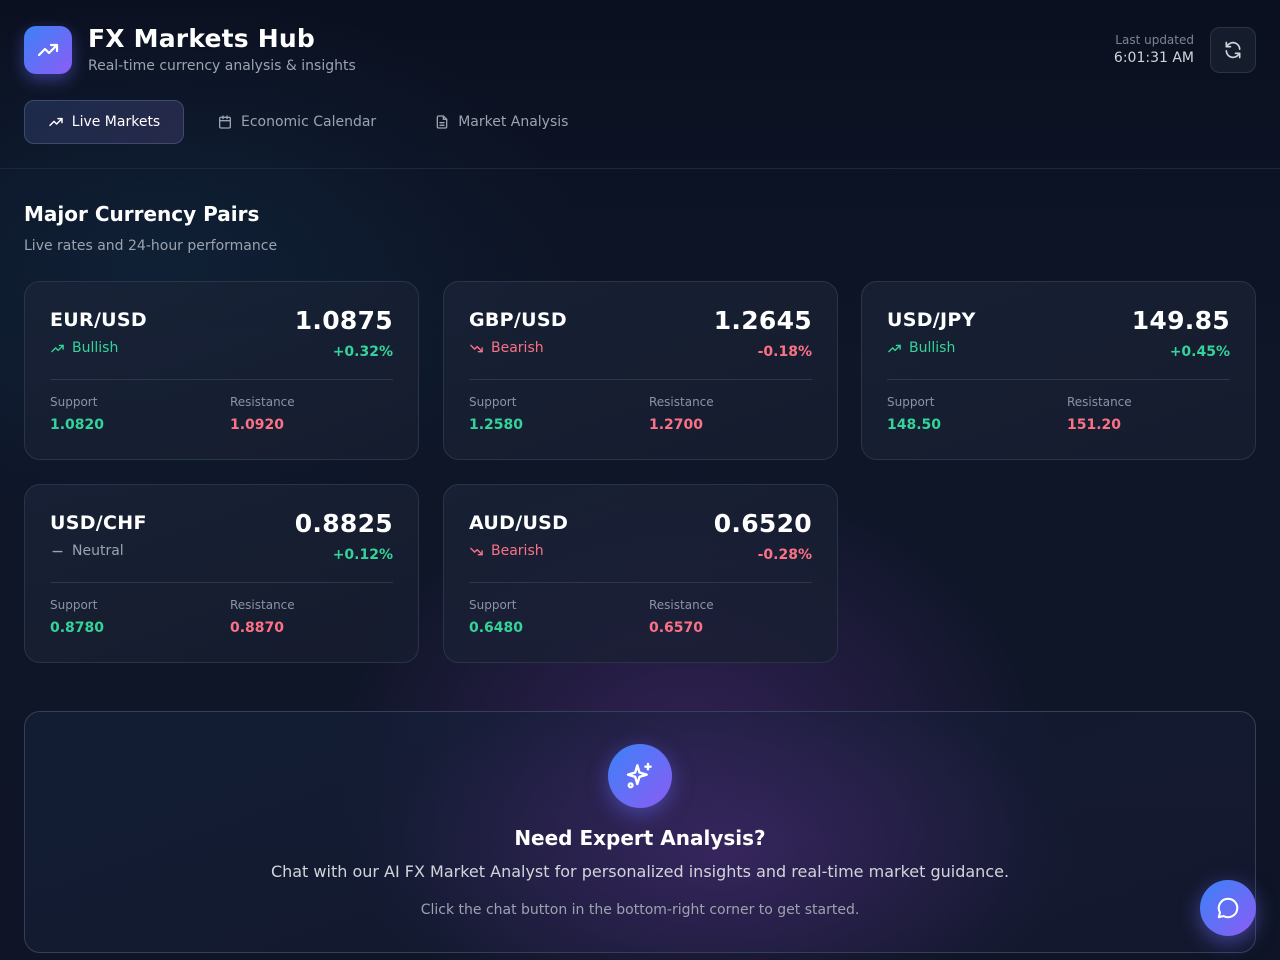  I want to click on tab-label: Live Markets, so click(116, 122).